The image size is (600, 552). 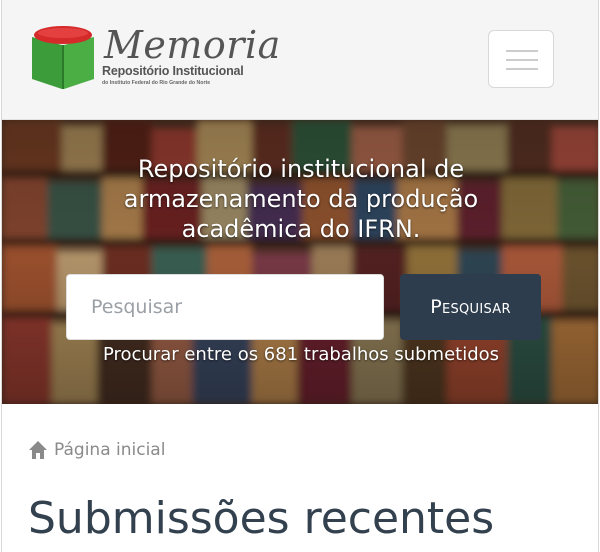 I want to click on logo-subtitle: Repositório Institucional, so click(x=173, y=71).